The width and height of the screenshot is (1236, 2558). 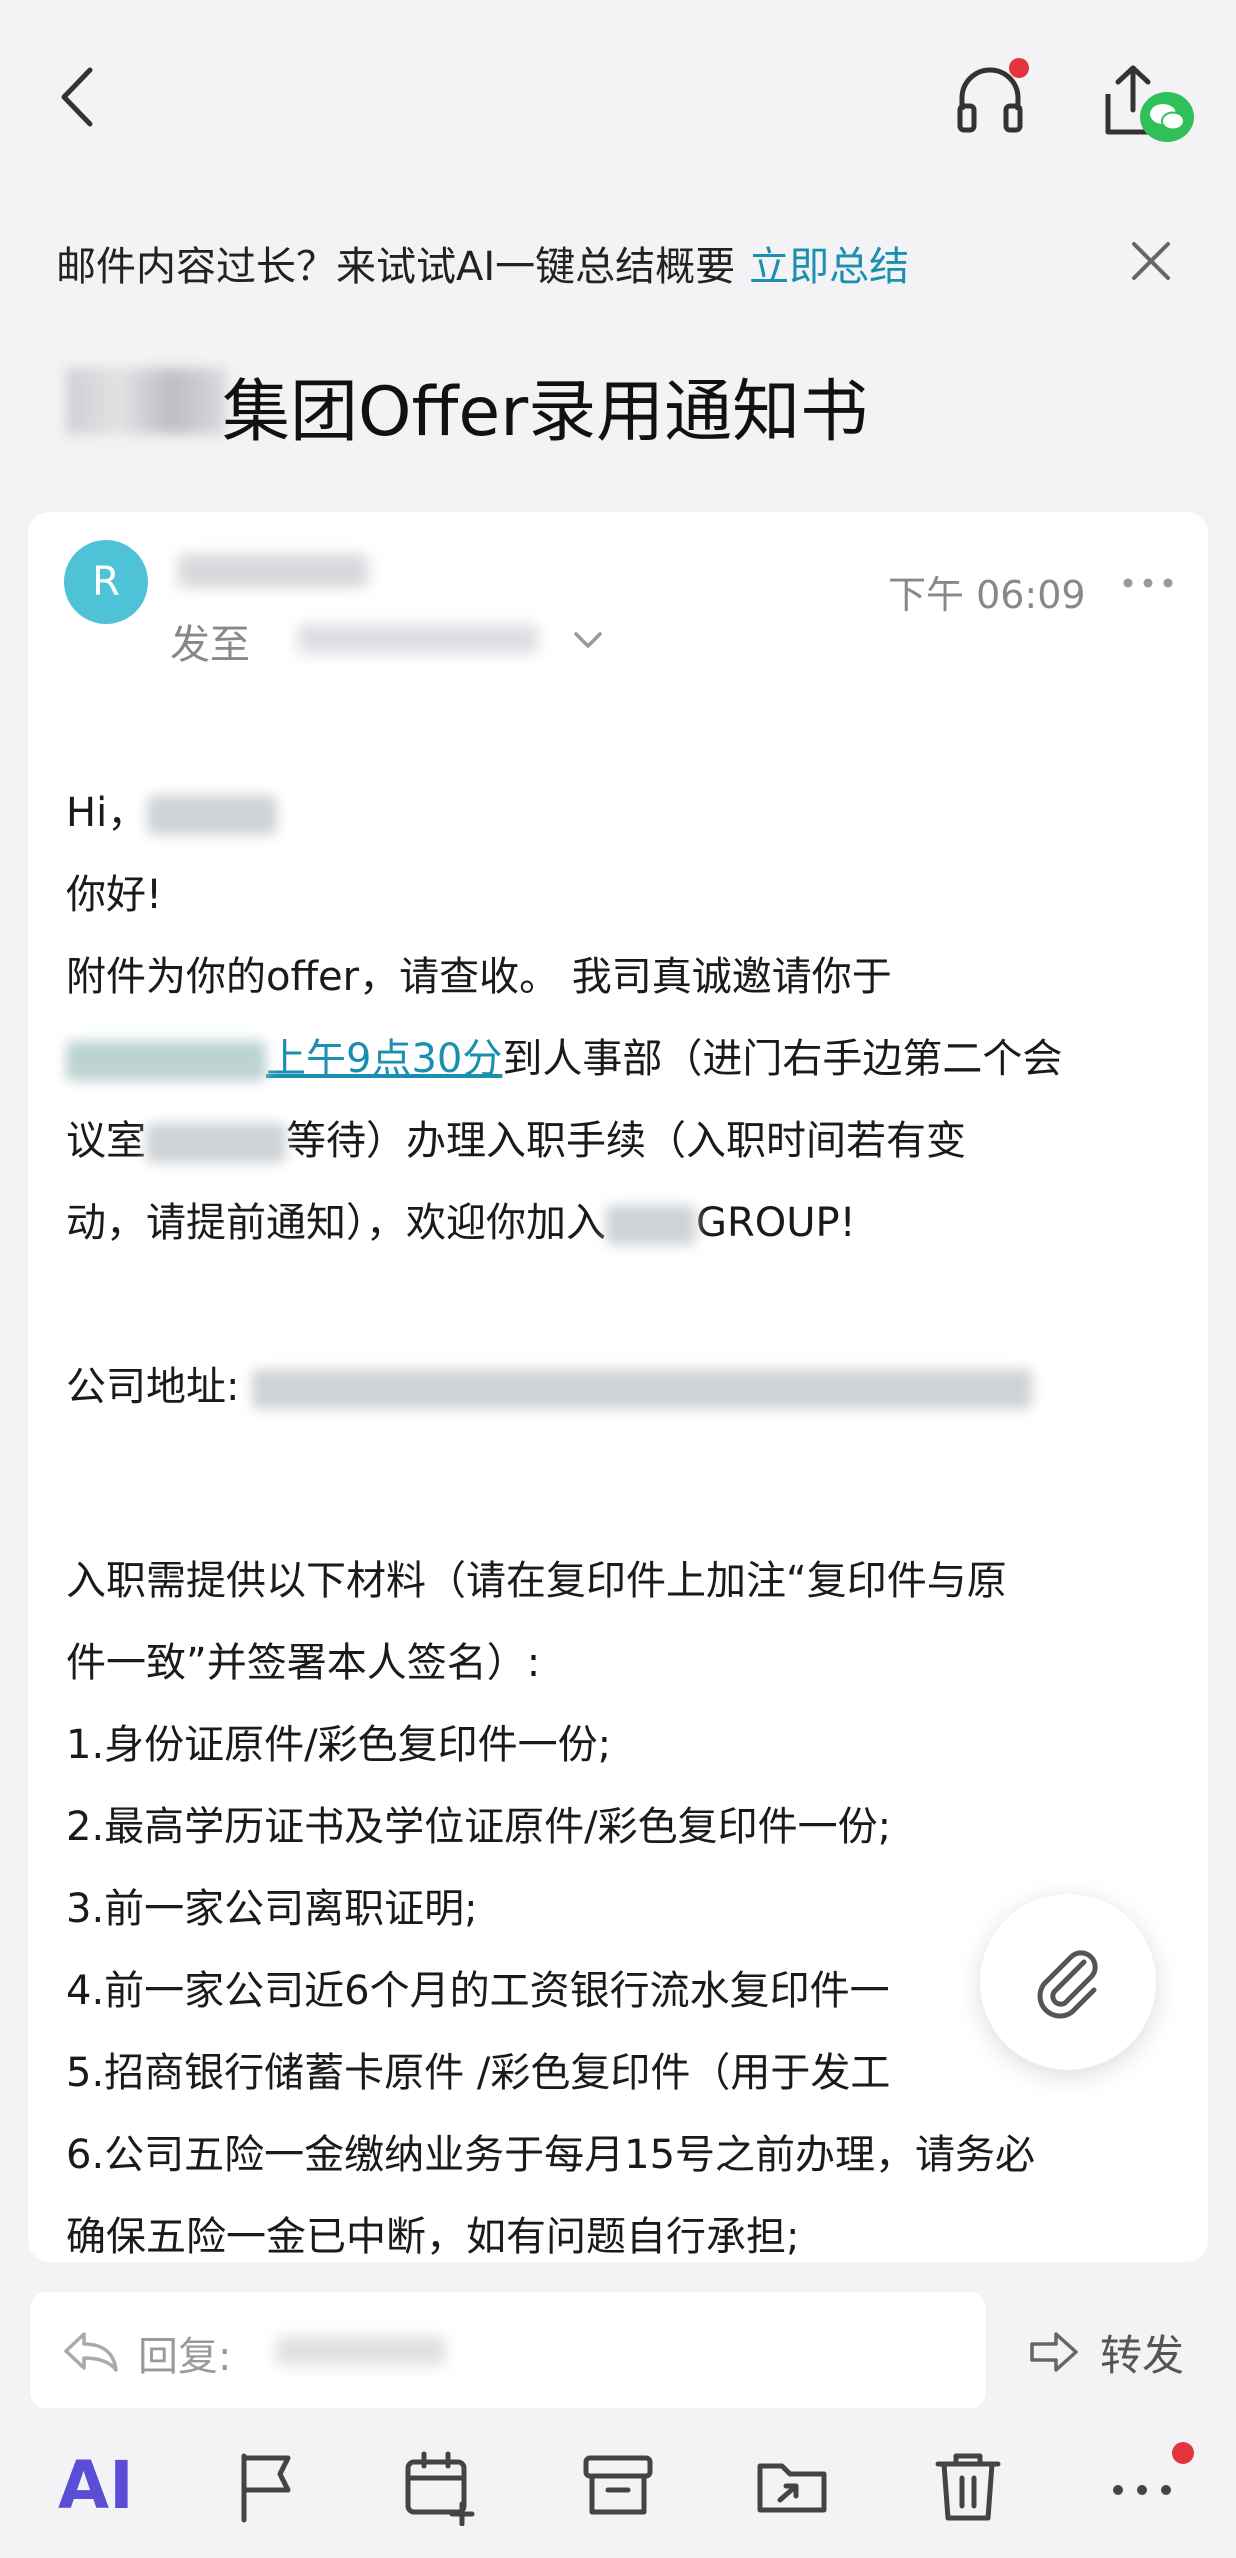 I want to click on time-link: 上午9点30分, so click(x=384, y=1059).